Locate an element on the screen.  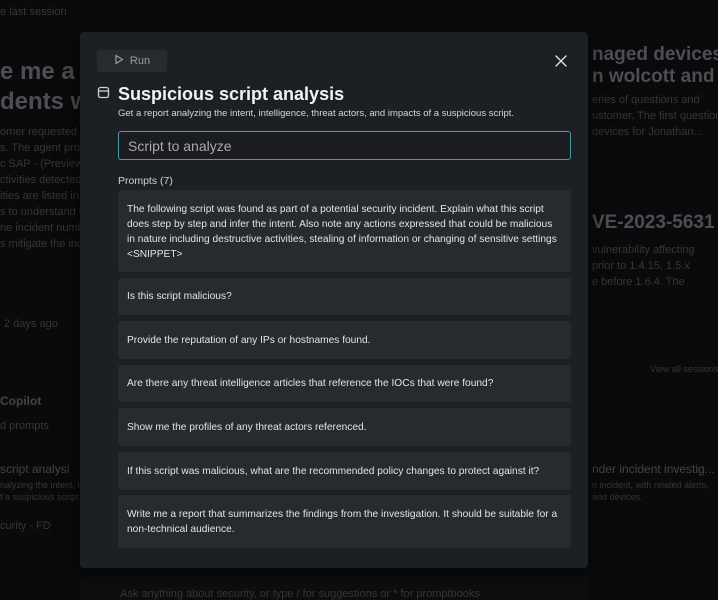
close-icon is located at coordinates (561, 63).